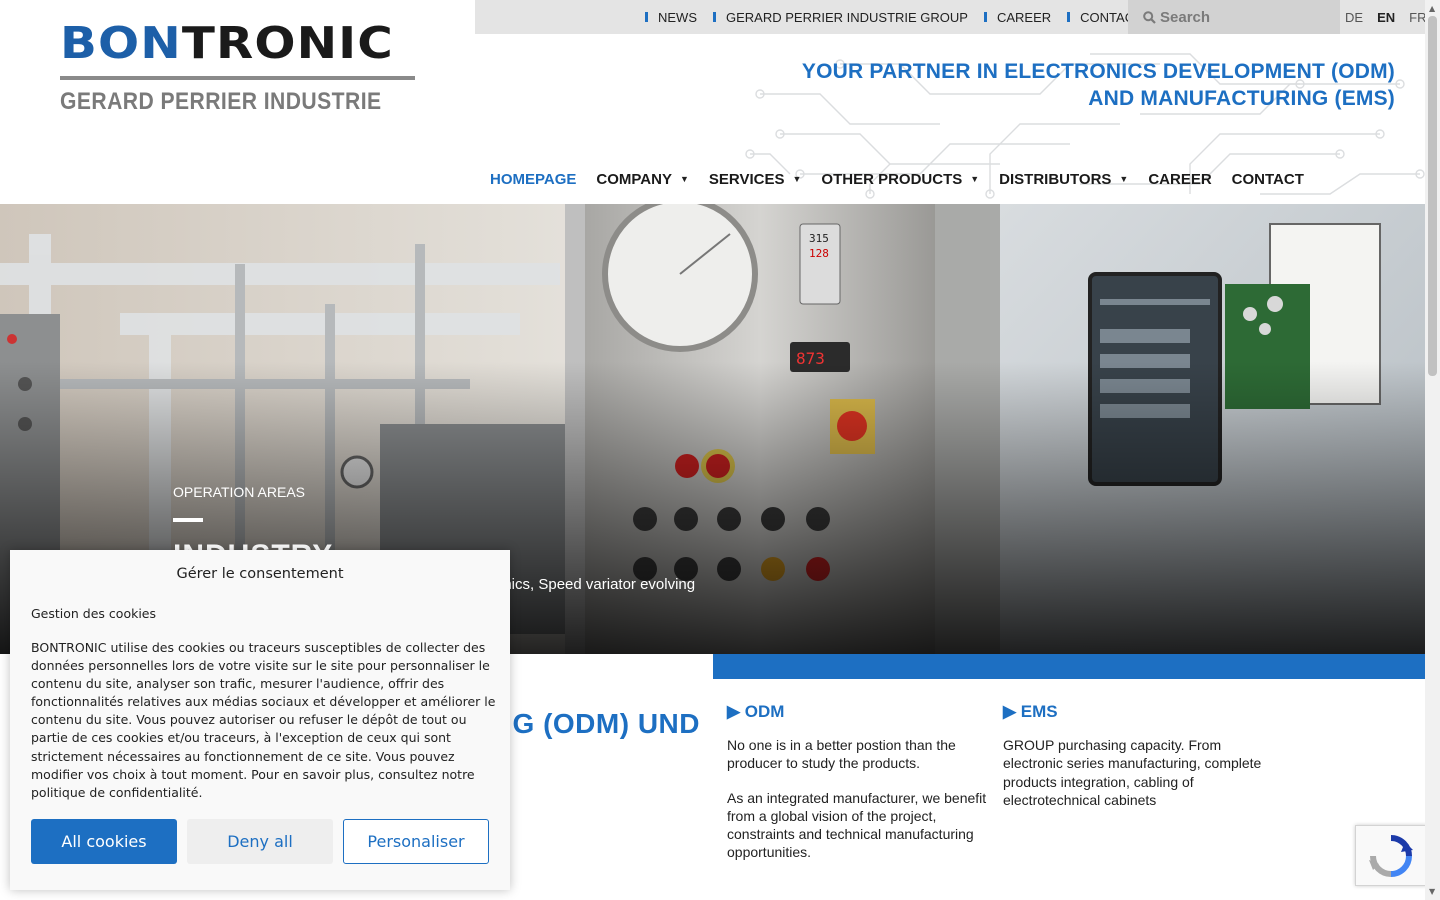  I want to click on recaptcha-icon, so click(1391, 855).